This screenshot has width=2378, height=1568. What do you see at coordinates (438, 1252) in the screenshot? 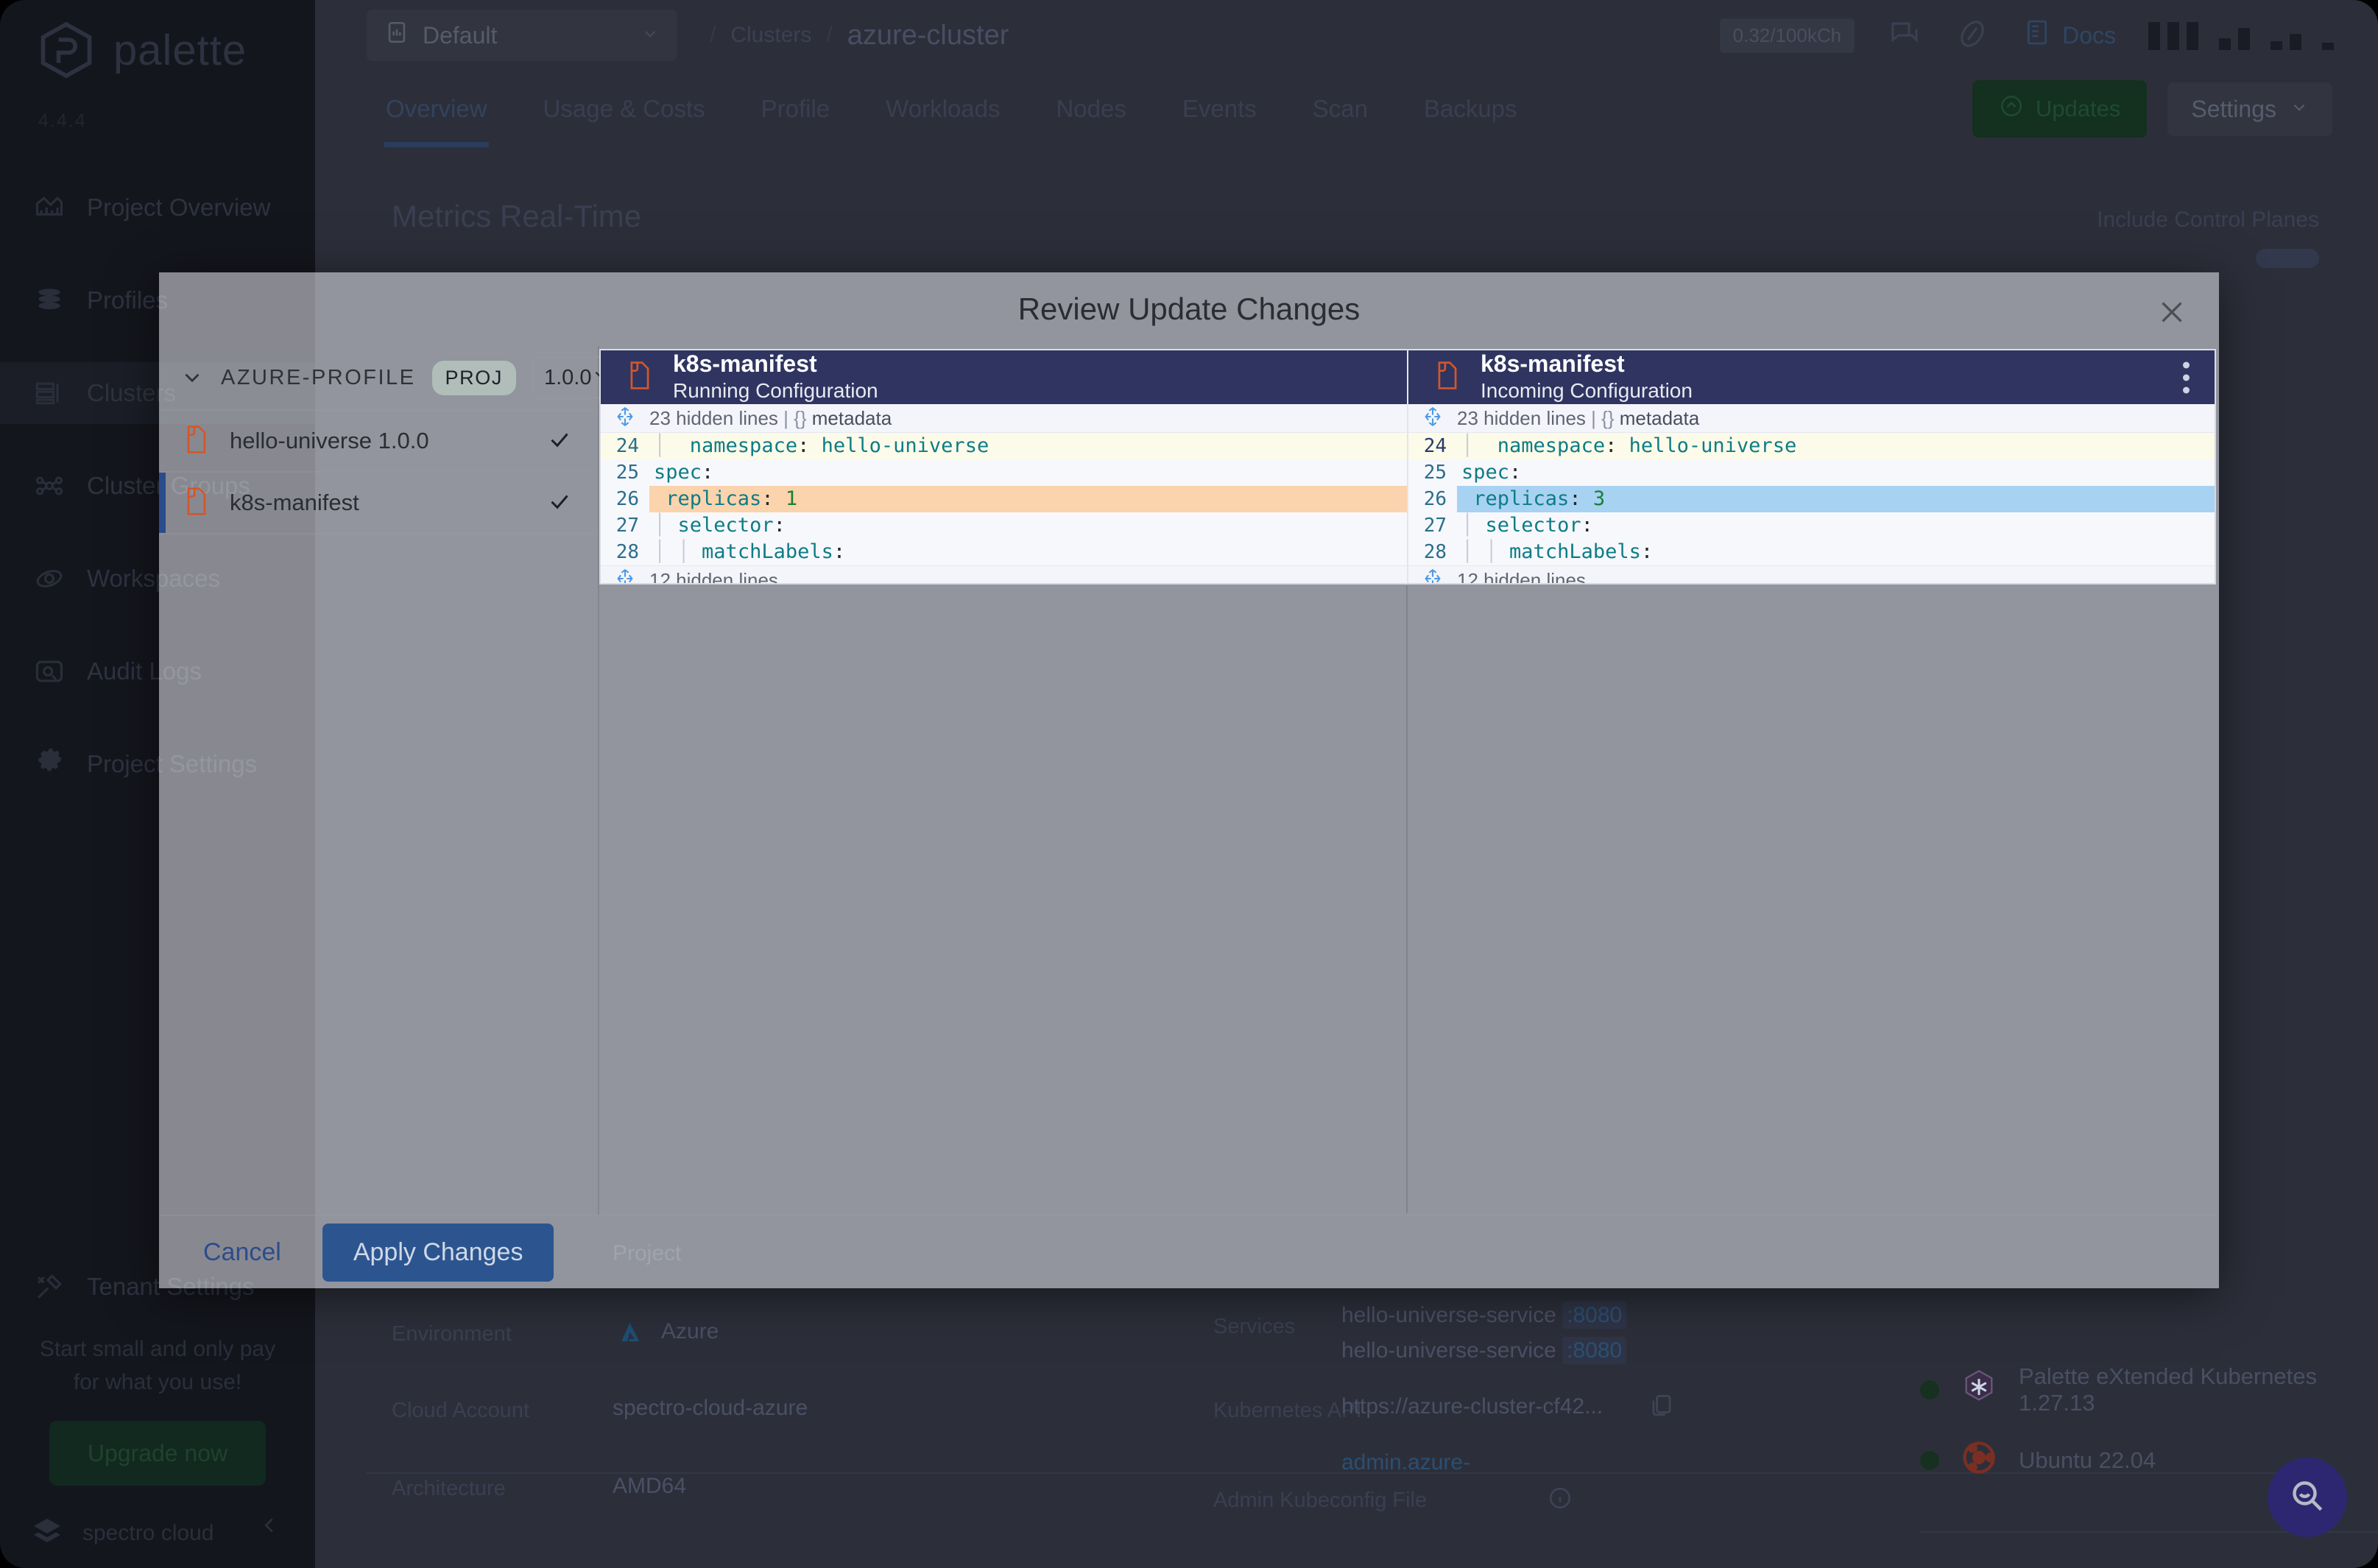
I see `apply-changes-button: Apply Changes` at bounding box center [438, 1252].